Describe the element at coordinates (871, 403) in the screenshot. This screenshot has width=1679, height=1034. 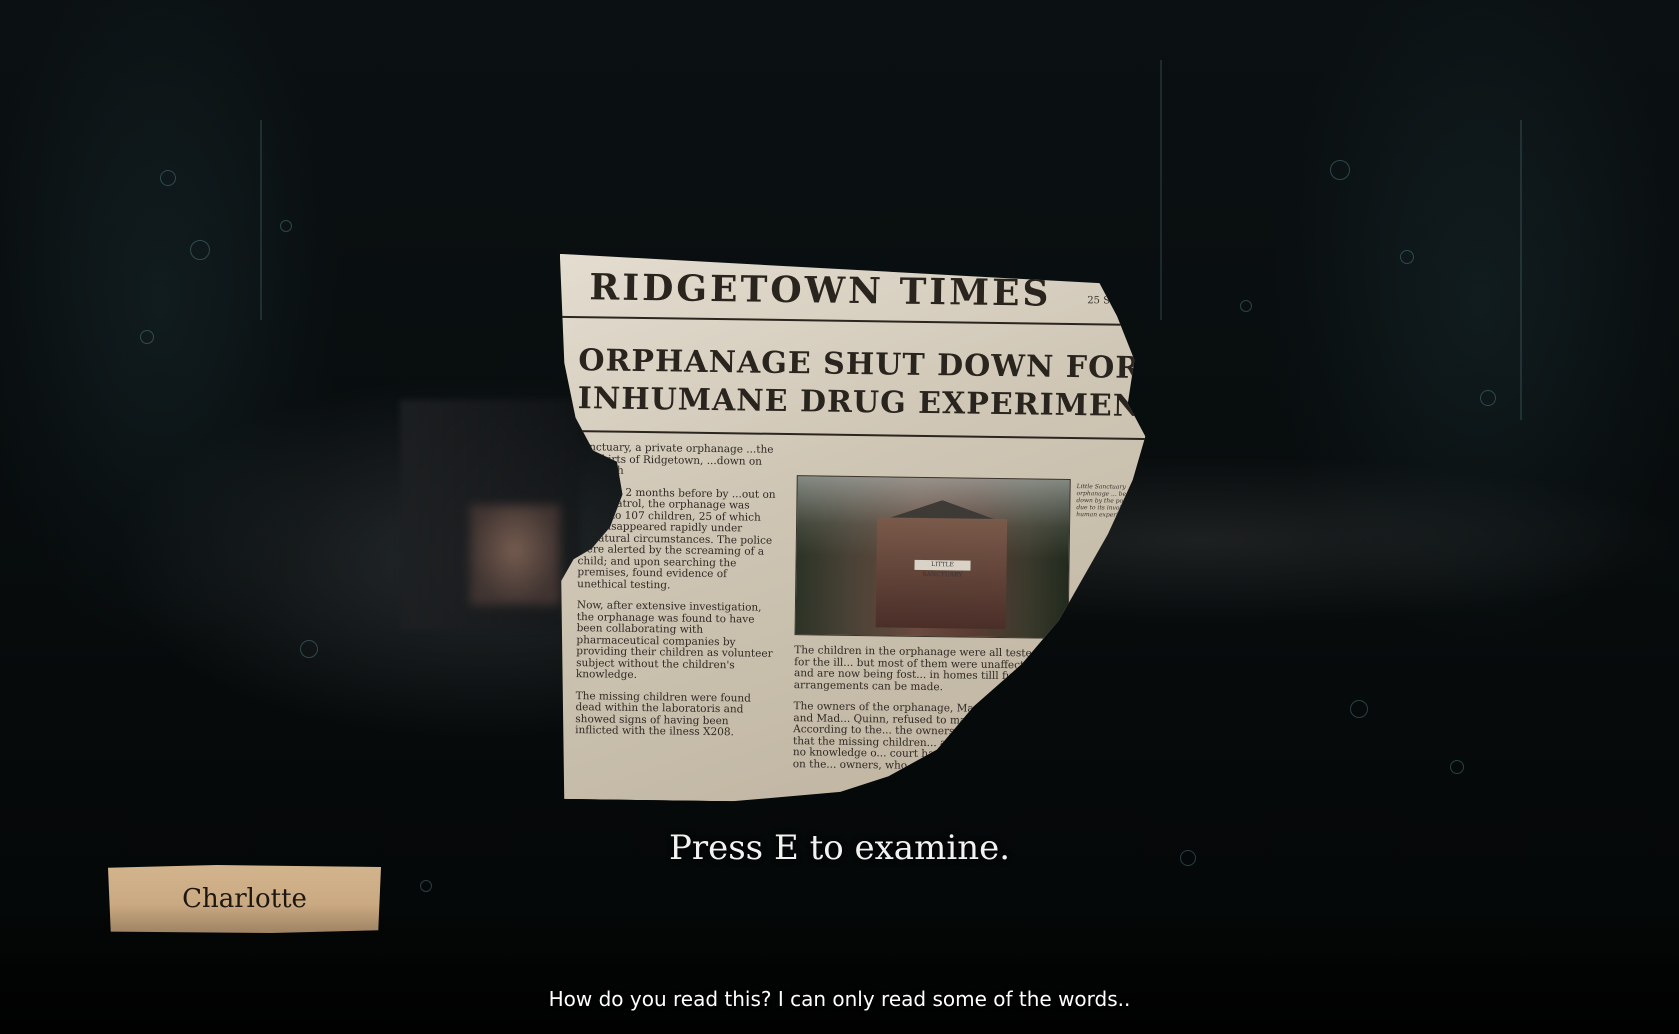
I see `headline-line-2: INHUMANE DRUG EXPERIMENT` at that location.